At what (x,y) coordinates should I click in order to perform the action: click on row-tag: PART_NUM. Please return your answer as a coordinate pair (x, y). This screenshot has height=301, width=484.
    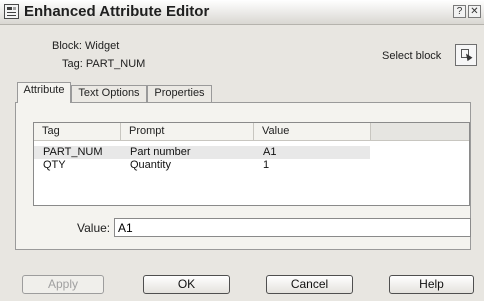
    Looking at the image, I should click on (73, 152).